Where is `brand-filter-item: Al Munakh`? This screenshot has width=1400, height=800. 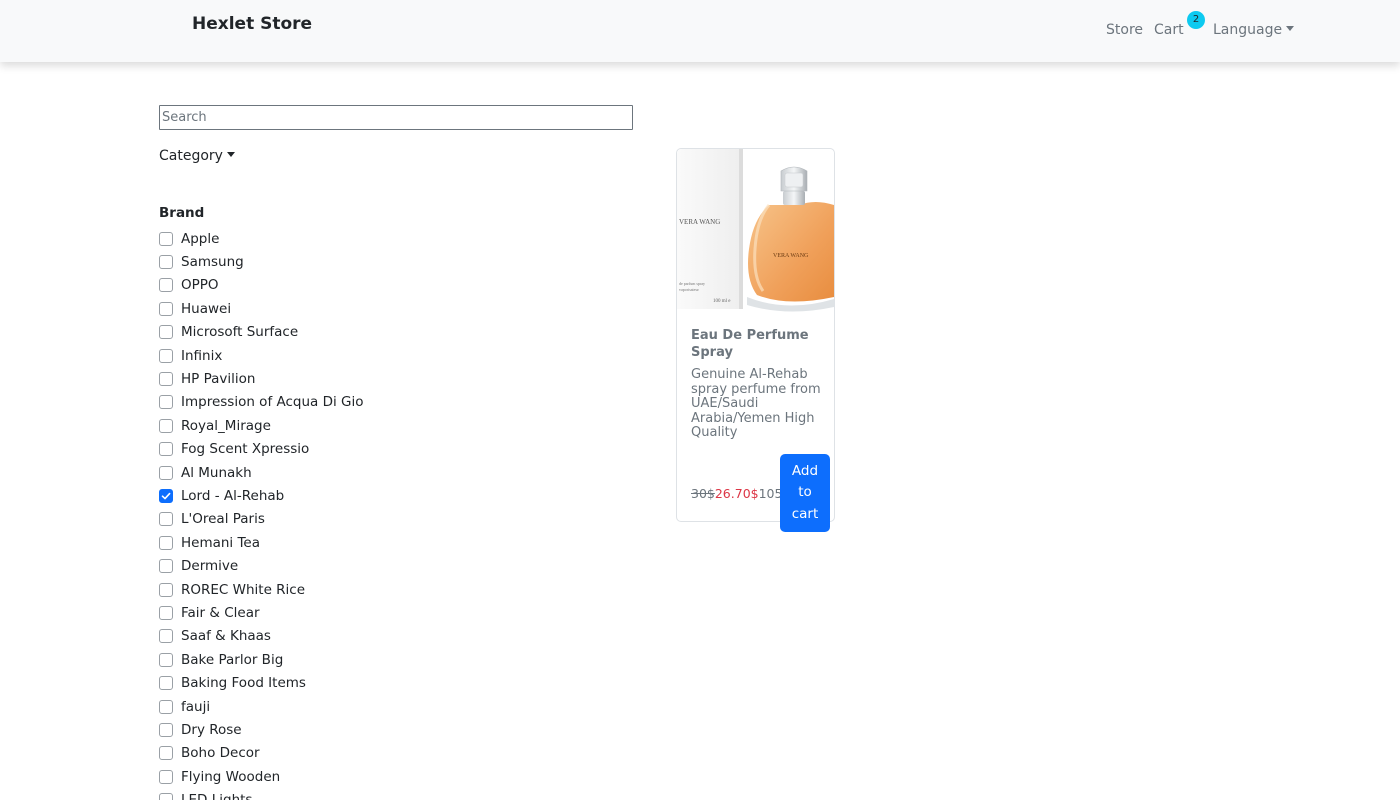
brand-filter-item: Al Munakh is located at coordinates (261, 472).